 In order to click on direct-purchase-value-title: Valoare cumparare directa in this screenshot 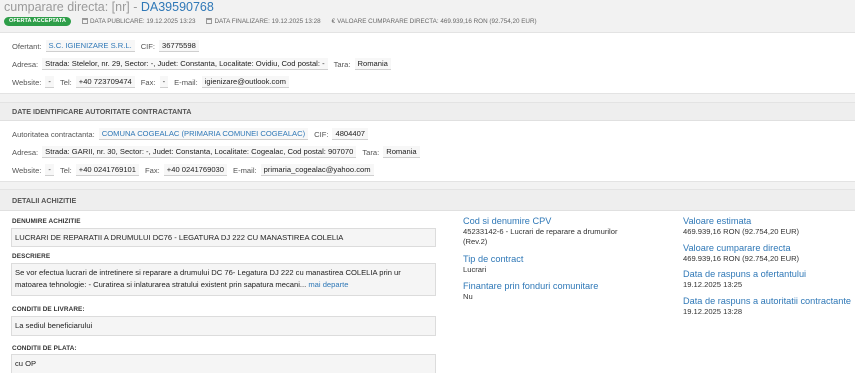, I will do `click(737, 248)`.